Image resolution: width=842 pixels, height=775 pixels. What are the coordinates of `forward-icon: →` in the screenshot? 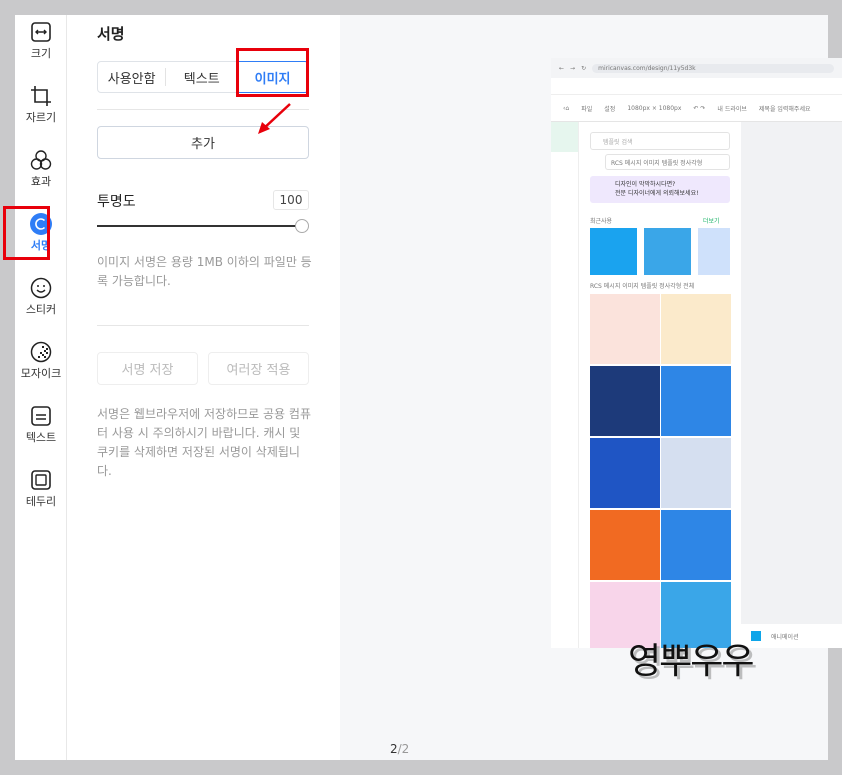 It's located at (573, 68).